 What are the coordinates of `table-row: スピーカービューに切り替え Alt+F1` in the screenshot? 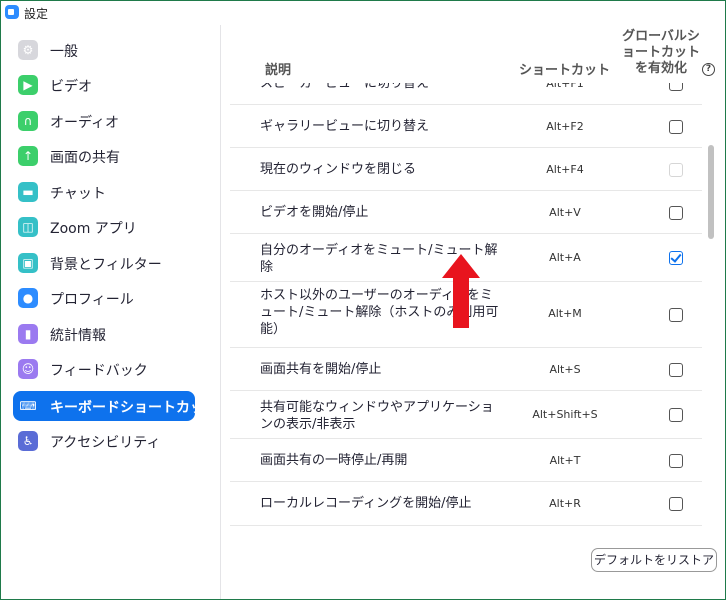 It's located at (466, 94).